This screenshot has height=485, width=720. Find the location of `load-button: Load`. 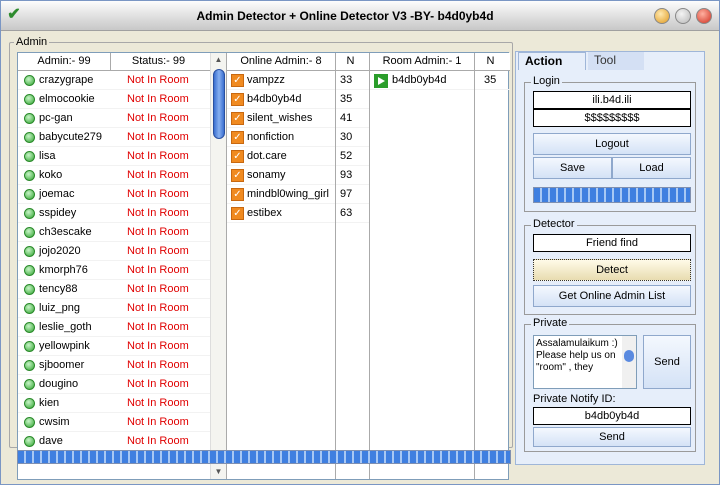

load-button: Load is located at coordinates (651, 168).